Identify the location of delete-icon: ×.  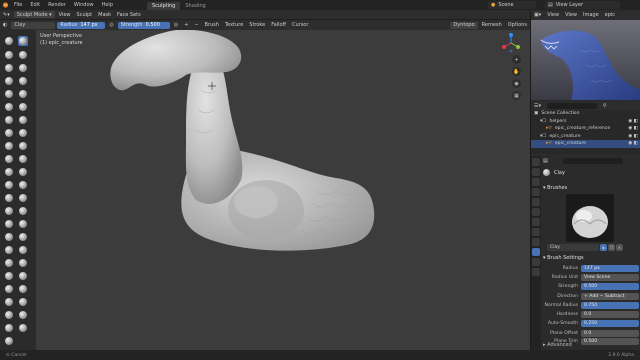
(619, 247).